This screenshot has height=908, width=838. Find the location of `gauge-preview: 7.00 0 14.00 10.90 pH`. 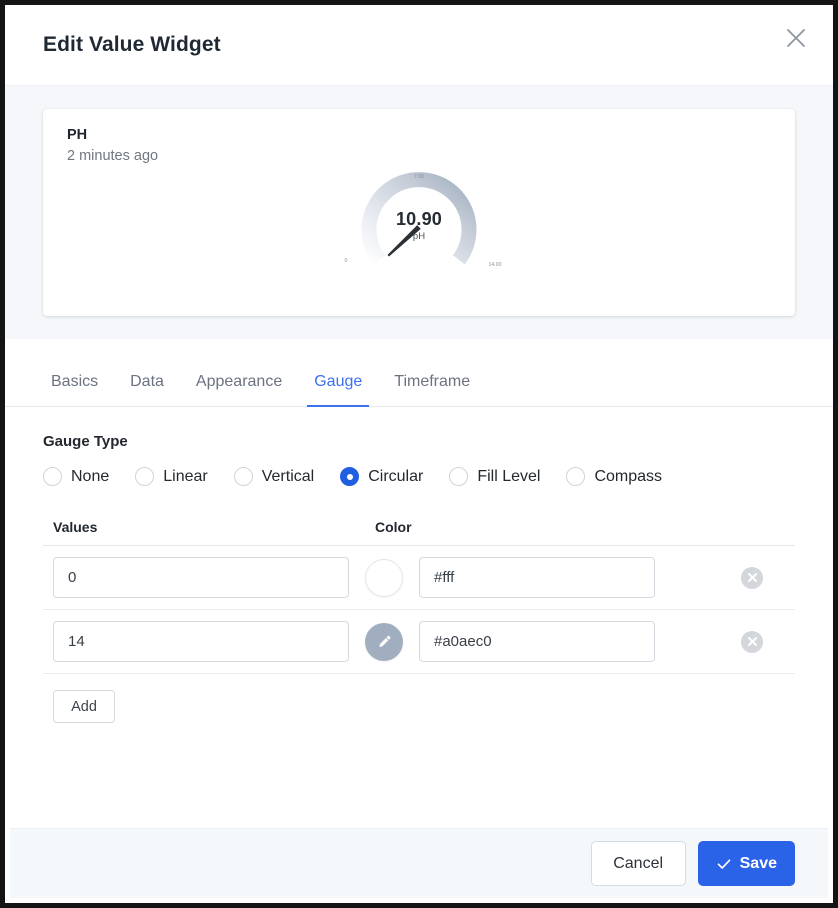

gauge-preview: 7.00 0 14.00 10.90 pH is located at coordinates (419, 226).